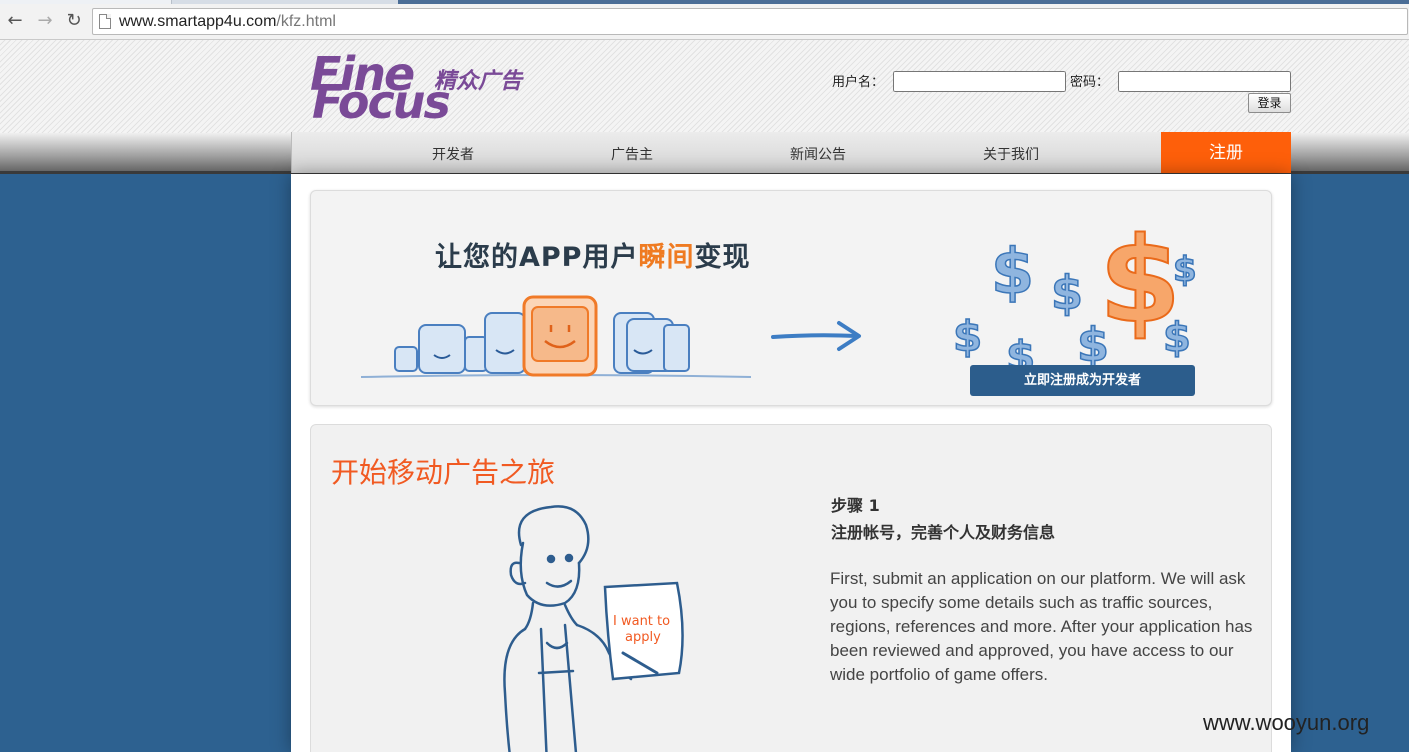 The width and height of the screenshot is (1409, 752). I want to click on logo-focus: Focus, so click(381, 102).